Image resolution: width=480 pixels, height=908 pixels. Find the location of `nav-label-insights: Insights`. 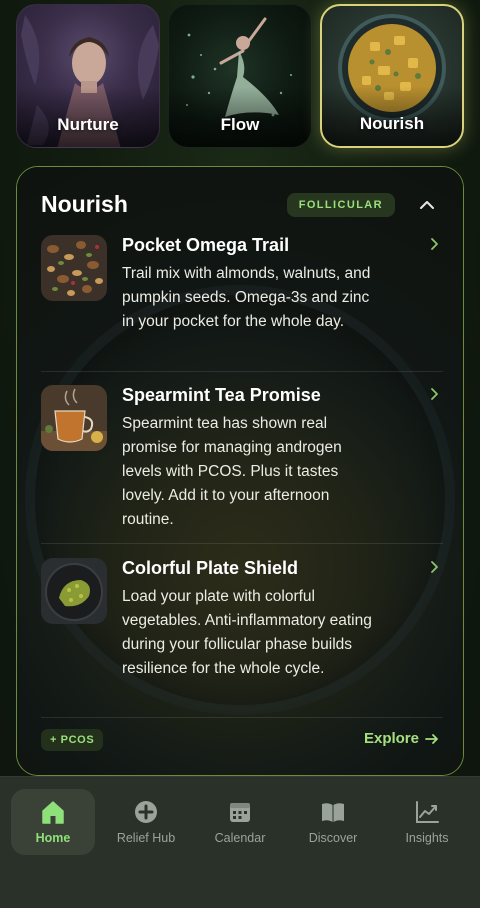

nav-label-insights: Insights is located at coordinates (427, 838).